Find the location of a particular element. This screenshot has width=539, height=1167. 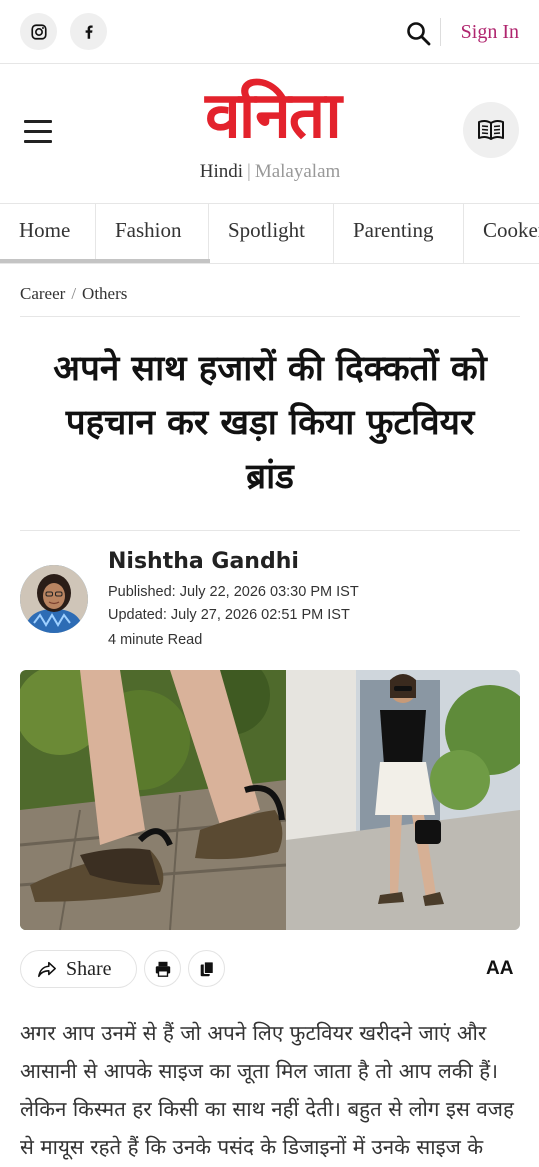

sign-in-link: Sign In is located at coordinates (486, 32).